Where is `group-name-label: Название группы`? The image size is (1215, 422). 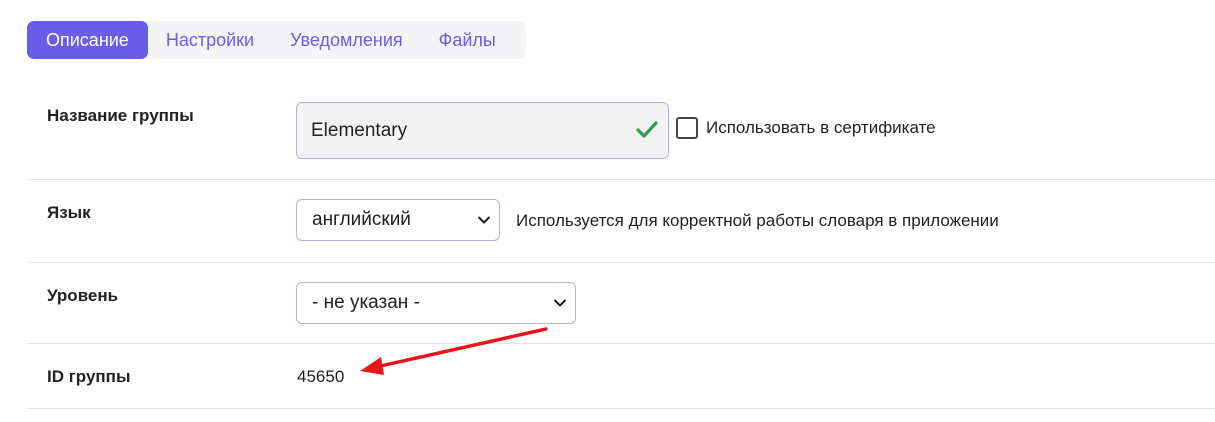
group-name-label: Название группы is located at coordinates (120, 115).